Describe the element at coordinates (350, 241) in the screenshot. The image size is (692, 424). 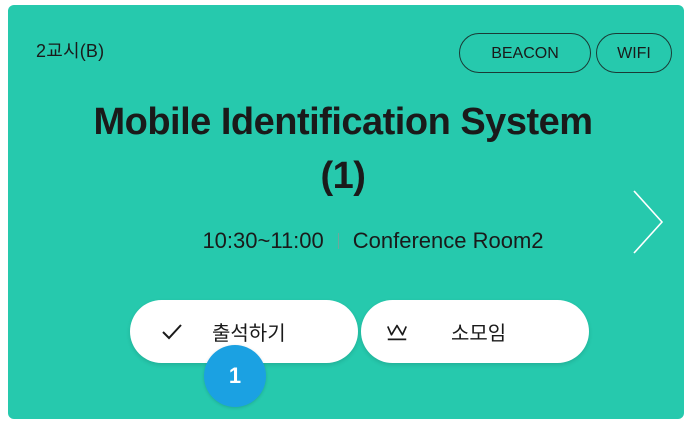
I see `class-meta: 10:30~11:00 Conference Room2` at that location.